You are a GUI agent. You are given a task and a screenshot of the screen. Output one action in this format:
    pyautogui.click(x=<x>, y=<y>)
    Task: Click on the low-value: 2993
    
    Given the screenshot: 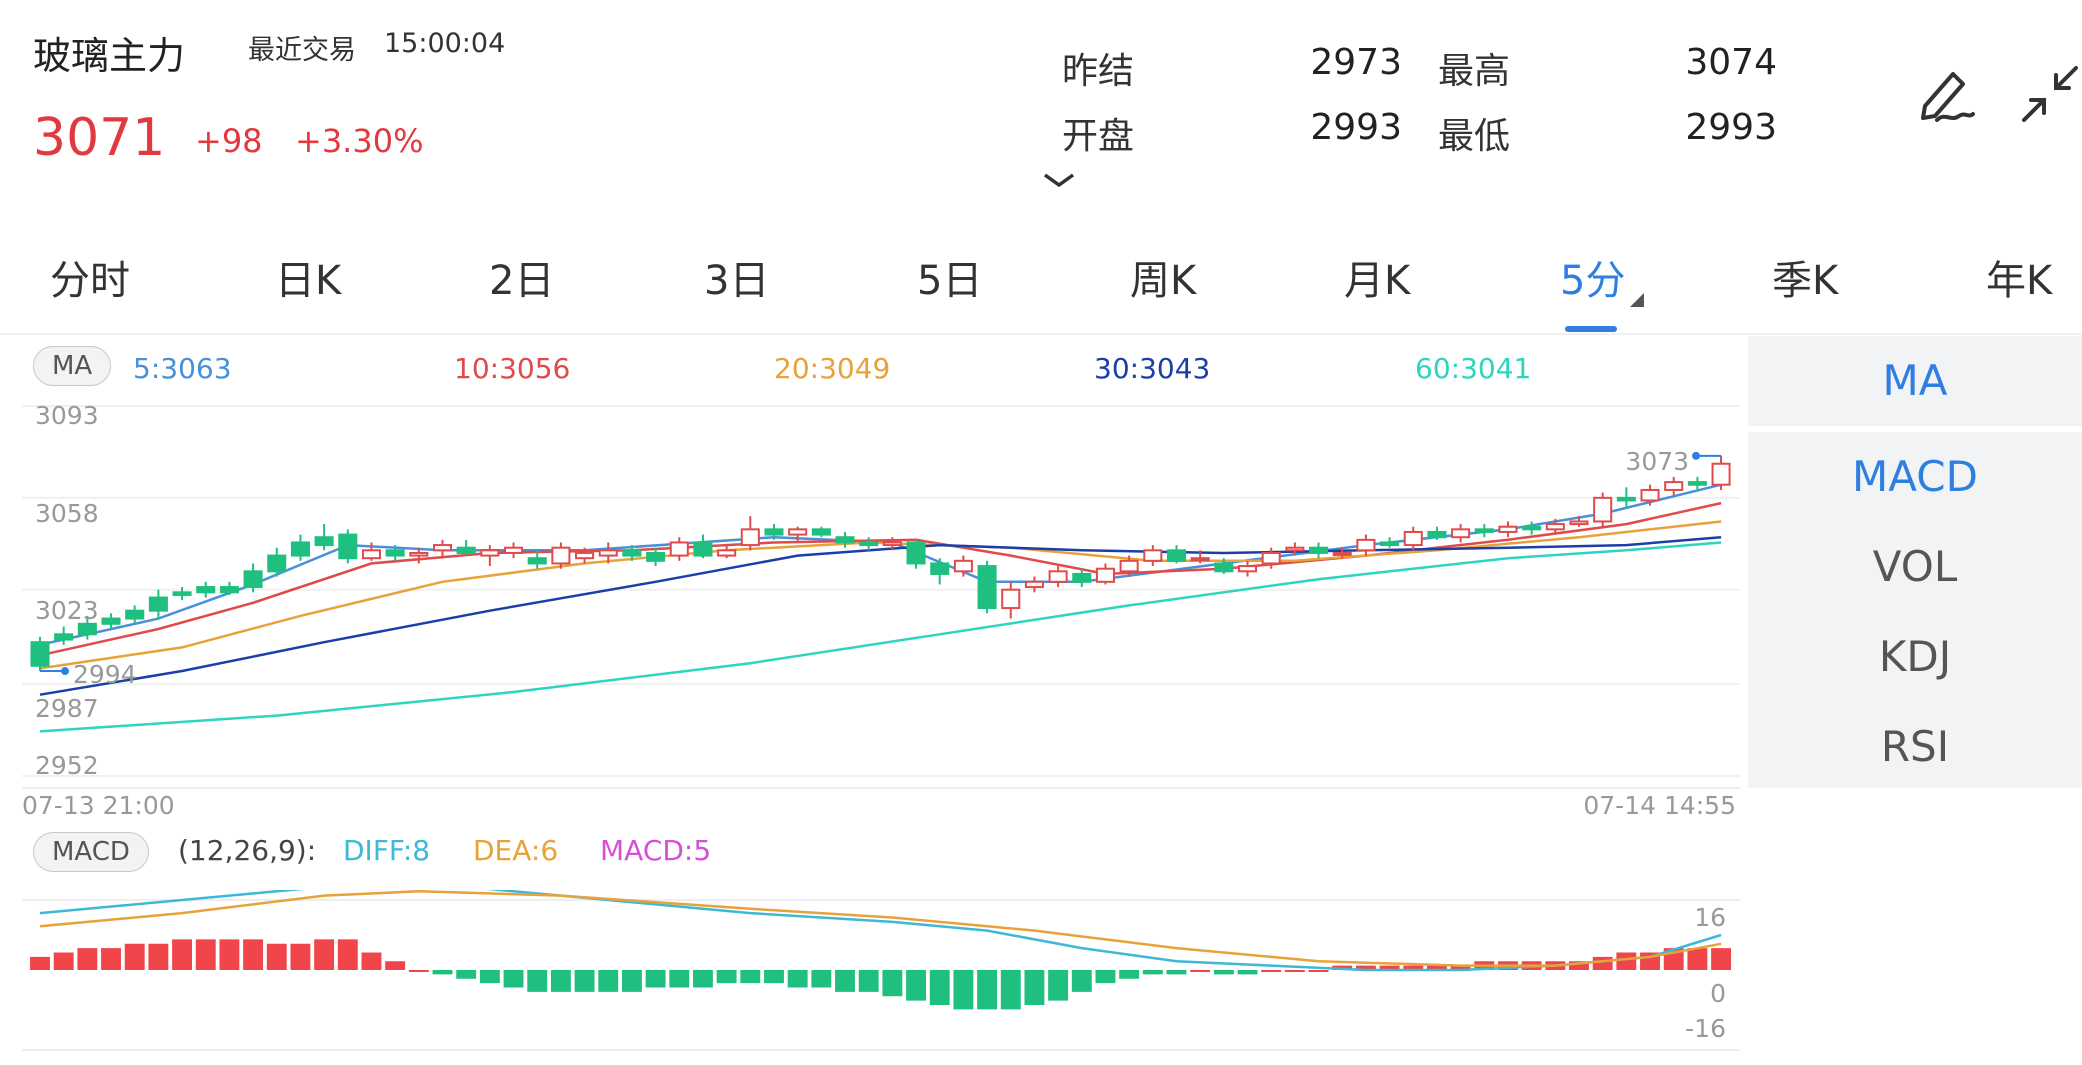 What is the action you would take?
    pyautogui.click(x=1731, y=127)
    